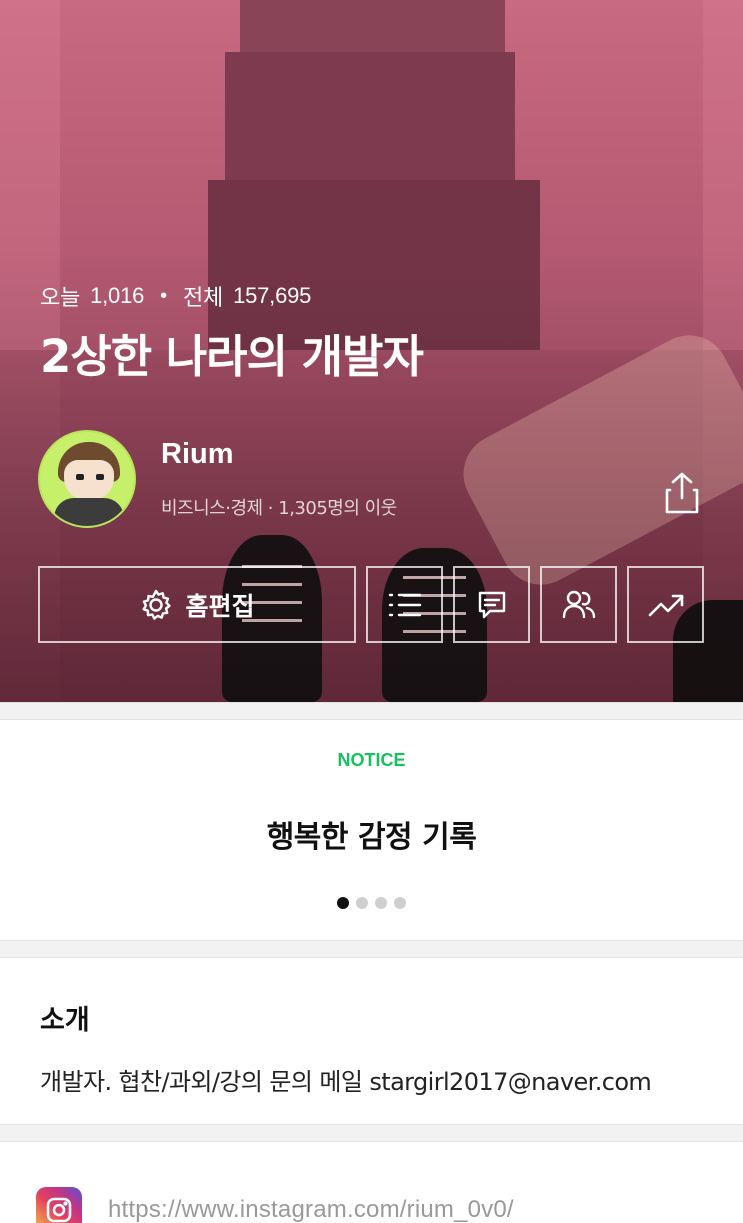 This screenshot has width=743, height=1223. I want to click on notice-label: NOTICE, so click(371, 760).